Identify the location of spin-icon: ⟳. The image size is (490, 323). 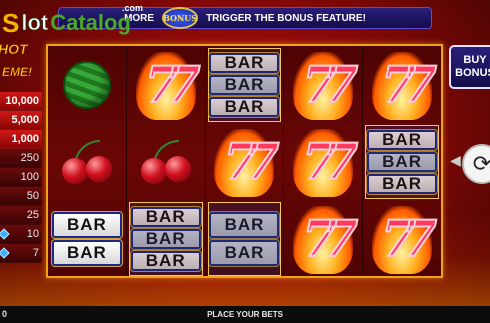
(481, 163).